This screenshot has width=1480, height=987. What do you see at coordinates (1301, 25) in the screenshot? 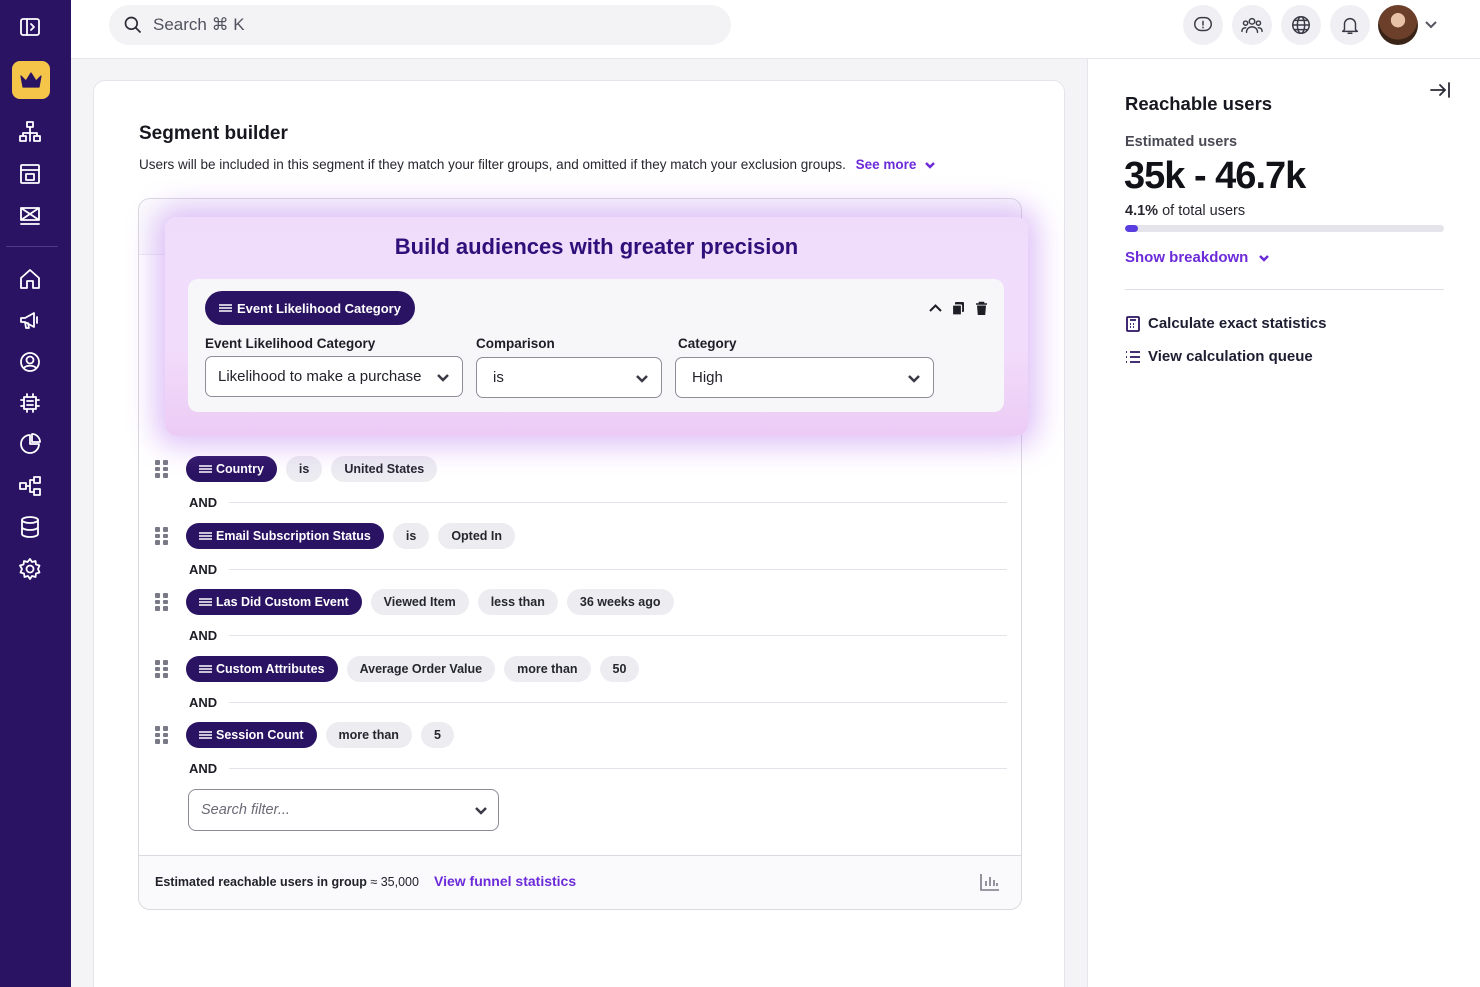
I see `globe-icon` at bounding box center [1301, 25].